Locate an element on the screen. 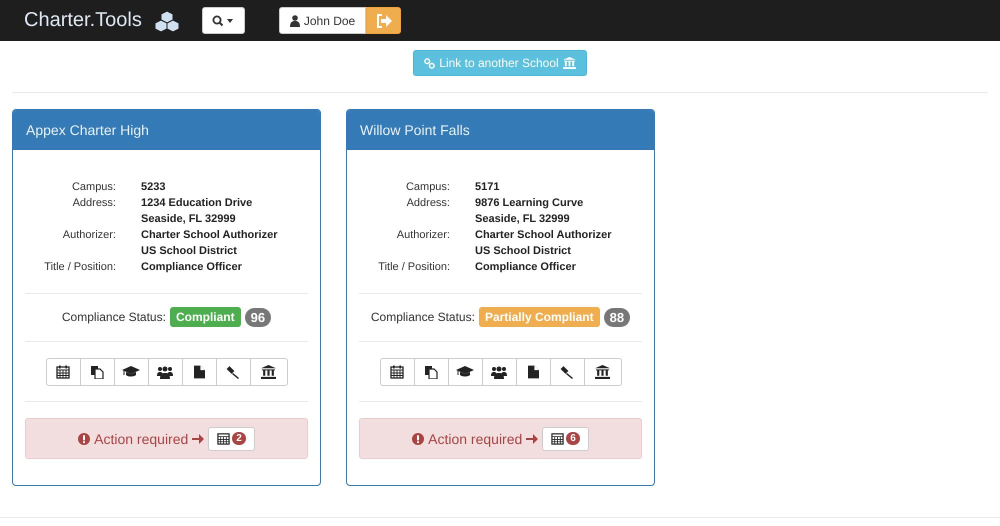 The image size is (1000, 526). status-badge: Partially Compliant is located at coordinates (539, 317).